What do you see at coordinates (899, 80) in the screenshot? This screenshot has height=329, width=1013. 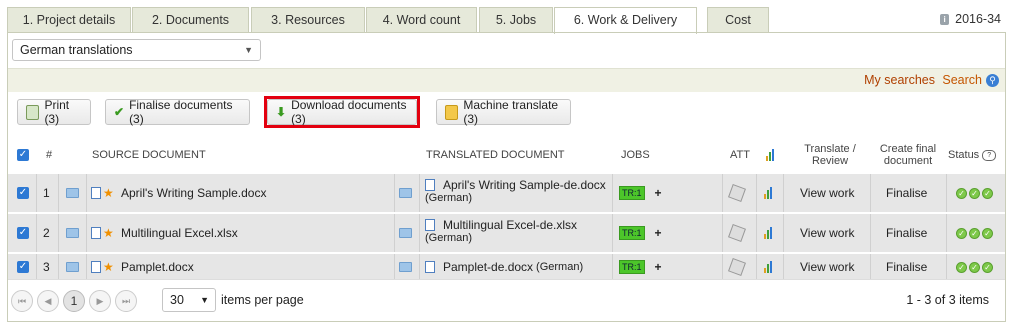 I see `my-searches-link: My searches` at bounding box center [899, 80].